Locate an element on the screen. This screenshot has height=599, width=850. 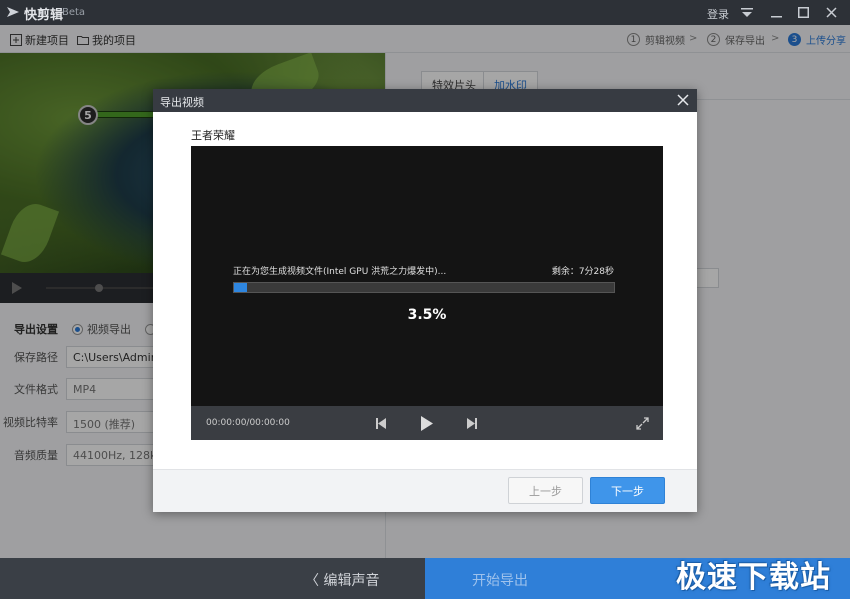
time-readout: 00:00:00/00:00:00 is located at coordinates (248, 423).